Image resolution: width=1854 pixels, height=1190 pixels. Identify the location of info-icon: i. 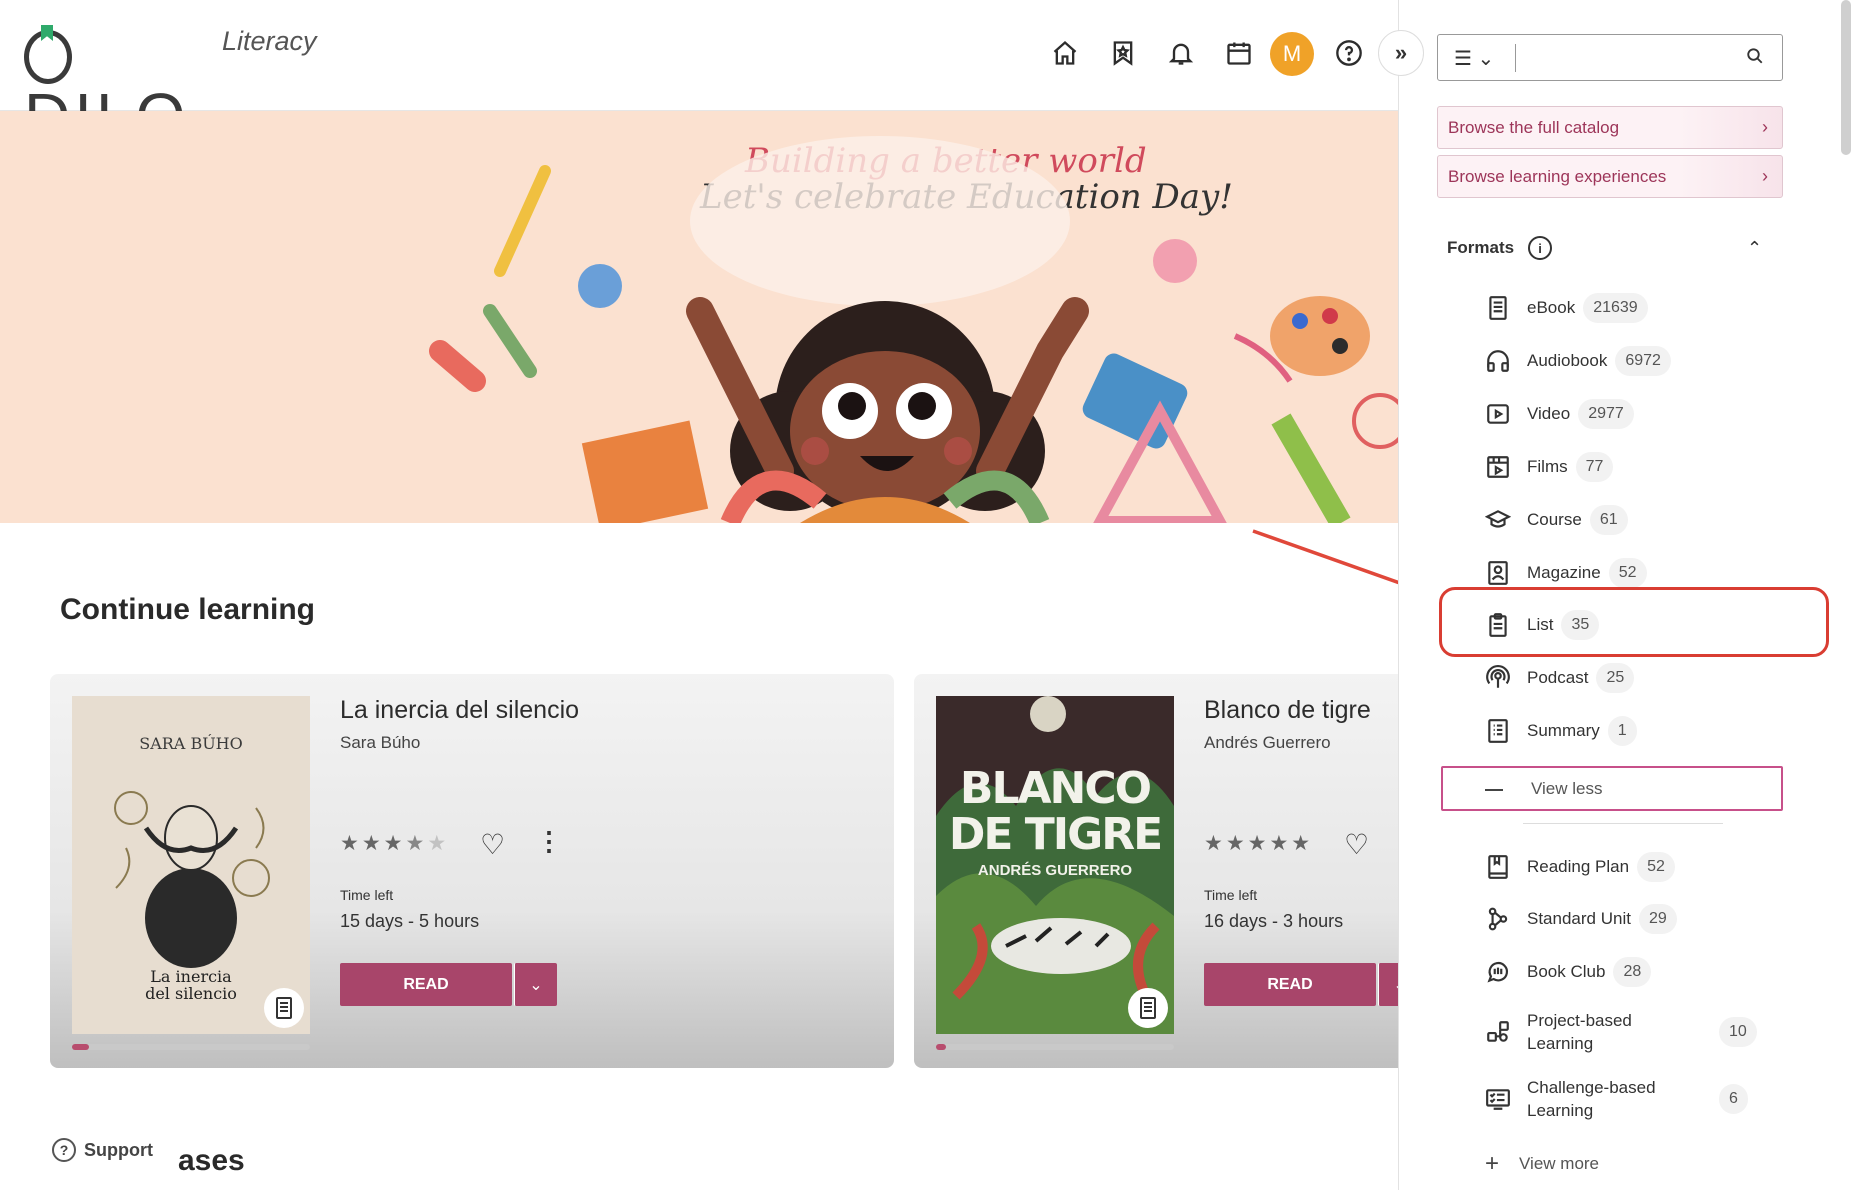
(1540, 248).